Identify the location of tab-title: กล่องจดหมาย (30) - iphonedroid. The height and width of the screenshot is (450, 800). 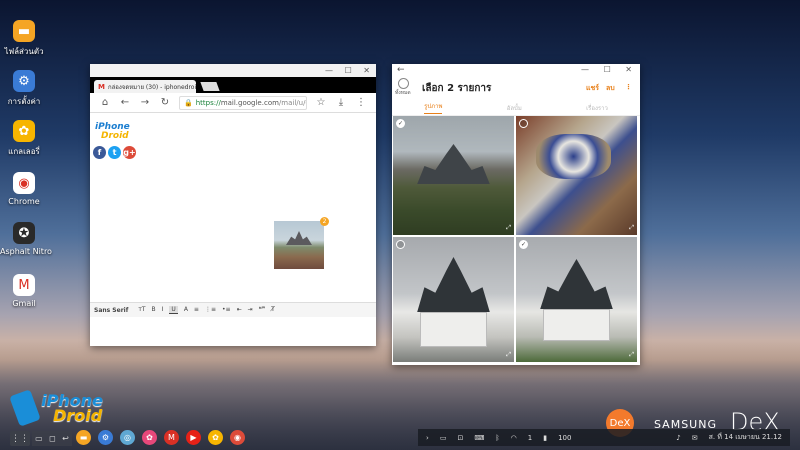
(151, 87).